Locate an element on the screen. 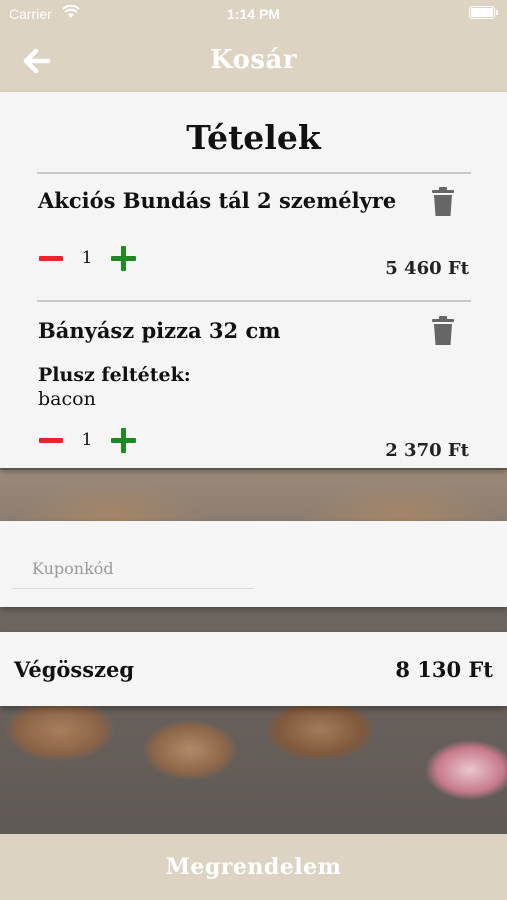 The width and height of the screenshot is (507, 900). coupon-card is located at coordinates (253, 564).